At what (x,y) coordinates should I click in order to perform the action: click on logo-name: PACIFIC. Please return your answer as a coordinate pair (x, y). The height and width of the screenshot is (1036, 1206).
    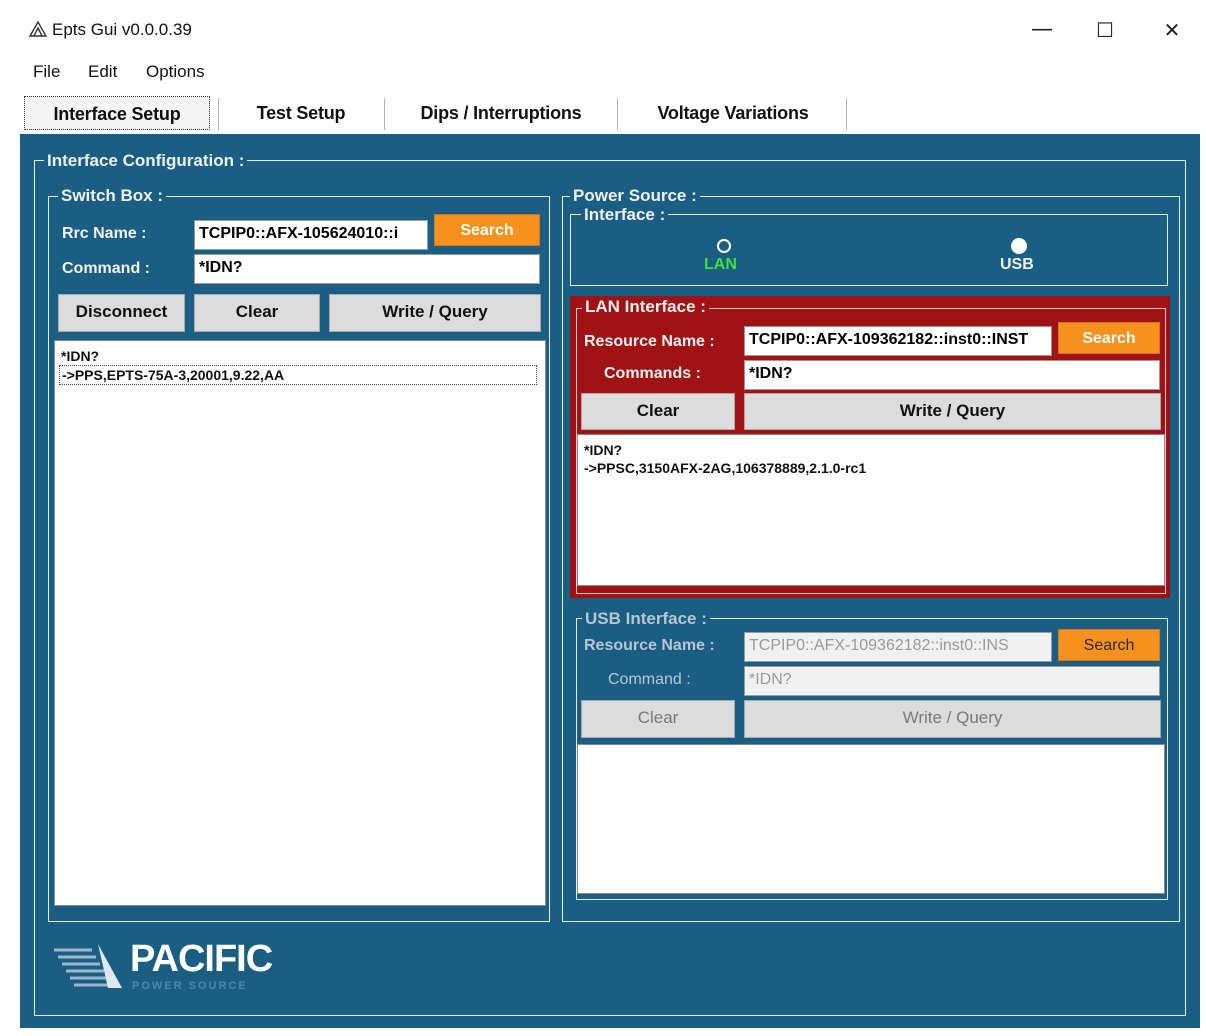
    Looking at the image, I should click on (201, 959).